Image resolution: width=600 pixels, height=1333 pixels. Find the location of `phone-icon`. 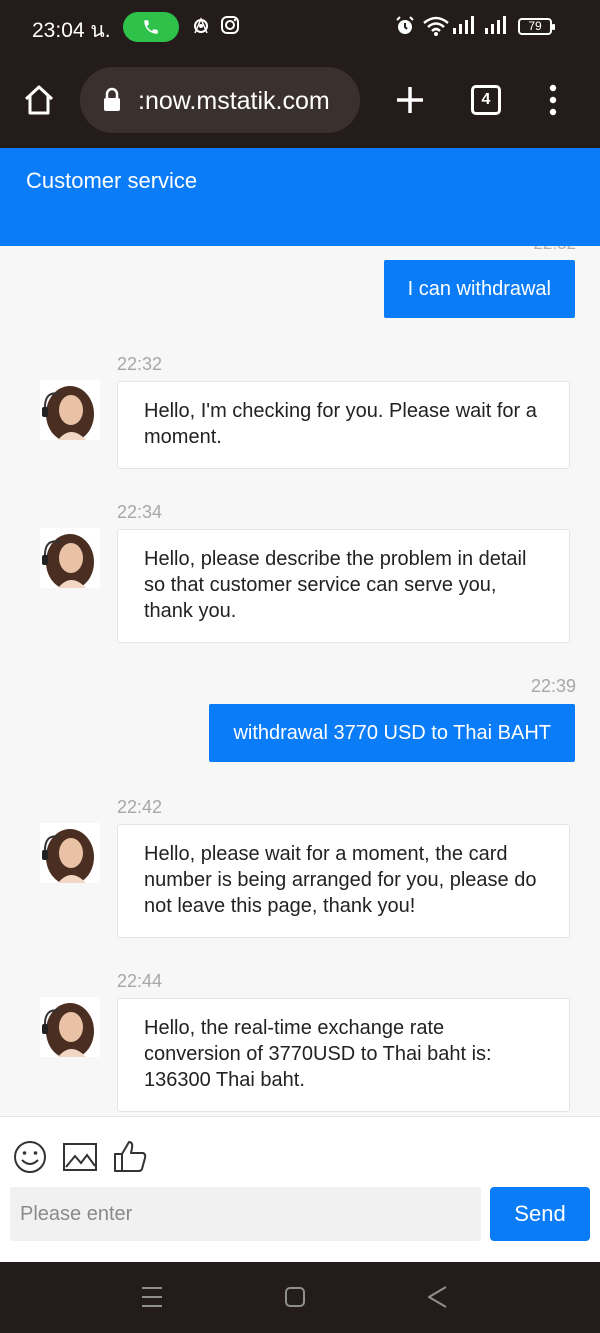

phone-icon is located at coordinates (151, 27).